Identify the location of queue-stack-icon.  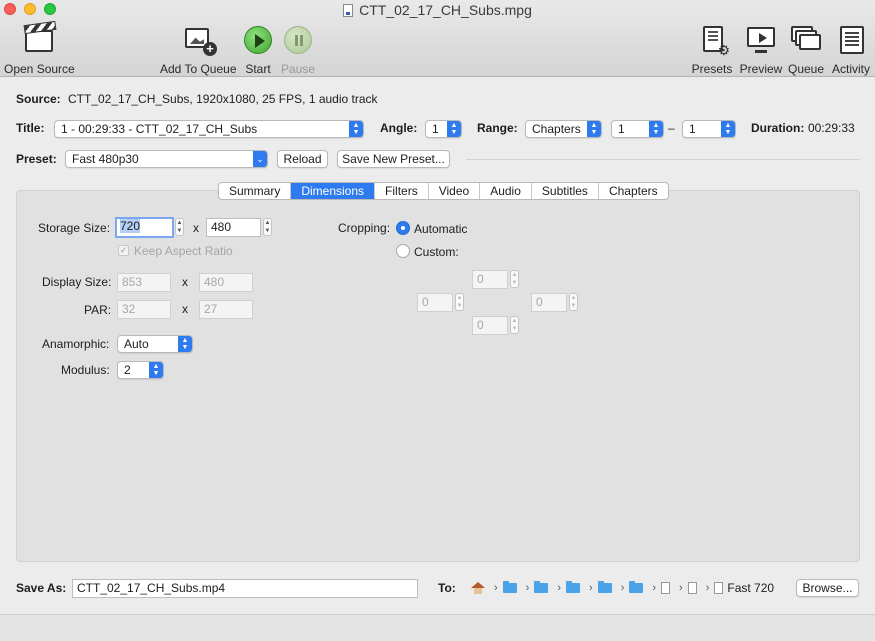
(806, 39).